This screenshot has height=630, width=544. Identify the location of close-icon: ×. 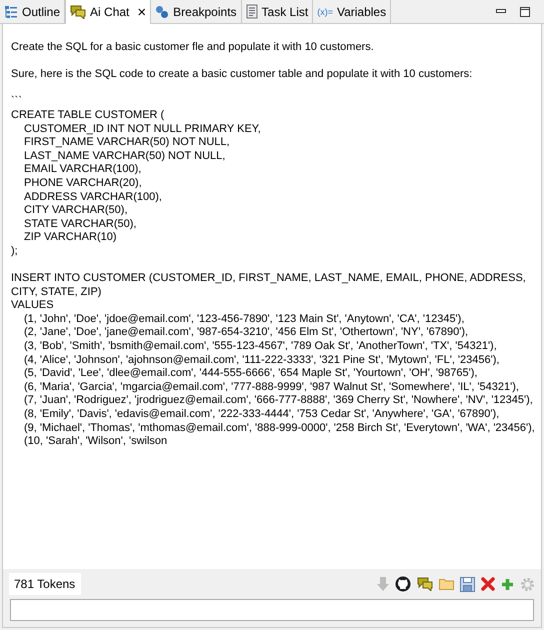
(141, 12).